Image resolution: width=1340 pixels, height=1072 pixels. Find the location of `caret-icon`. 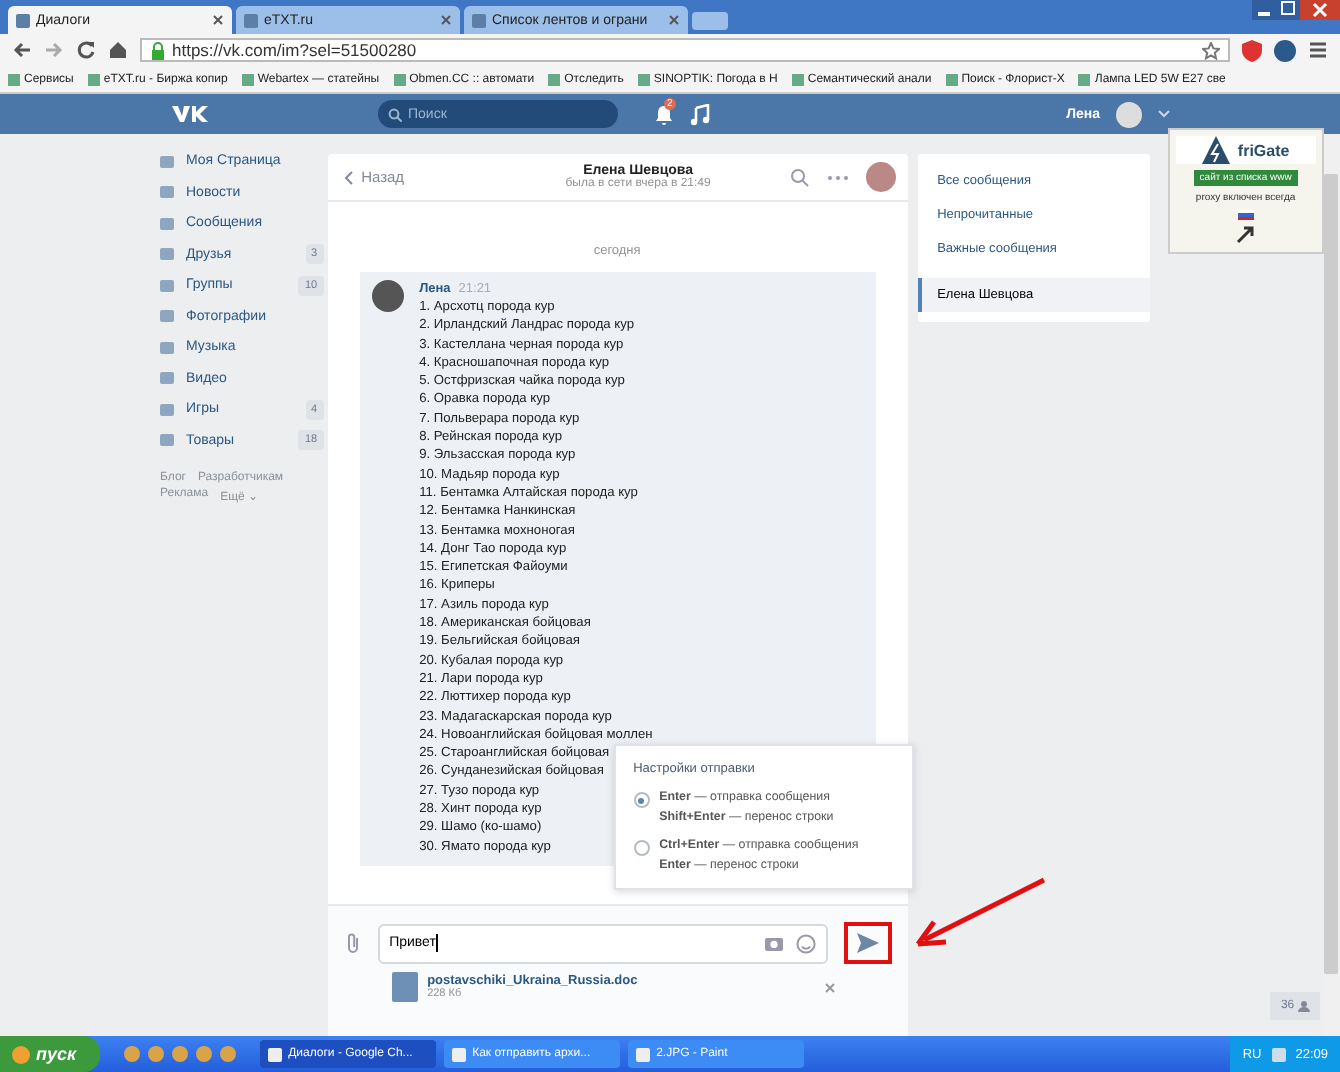

caret-icon is located at coordinates (1164, 114).